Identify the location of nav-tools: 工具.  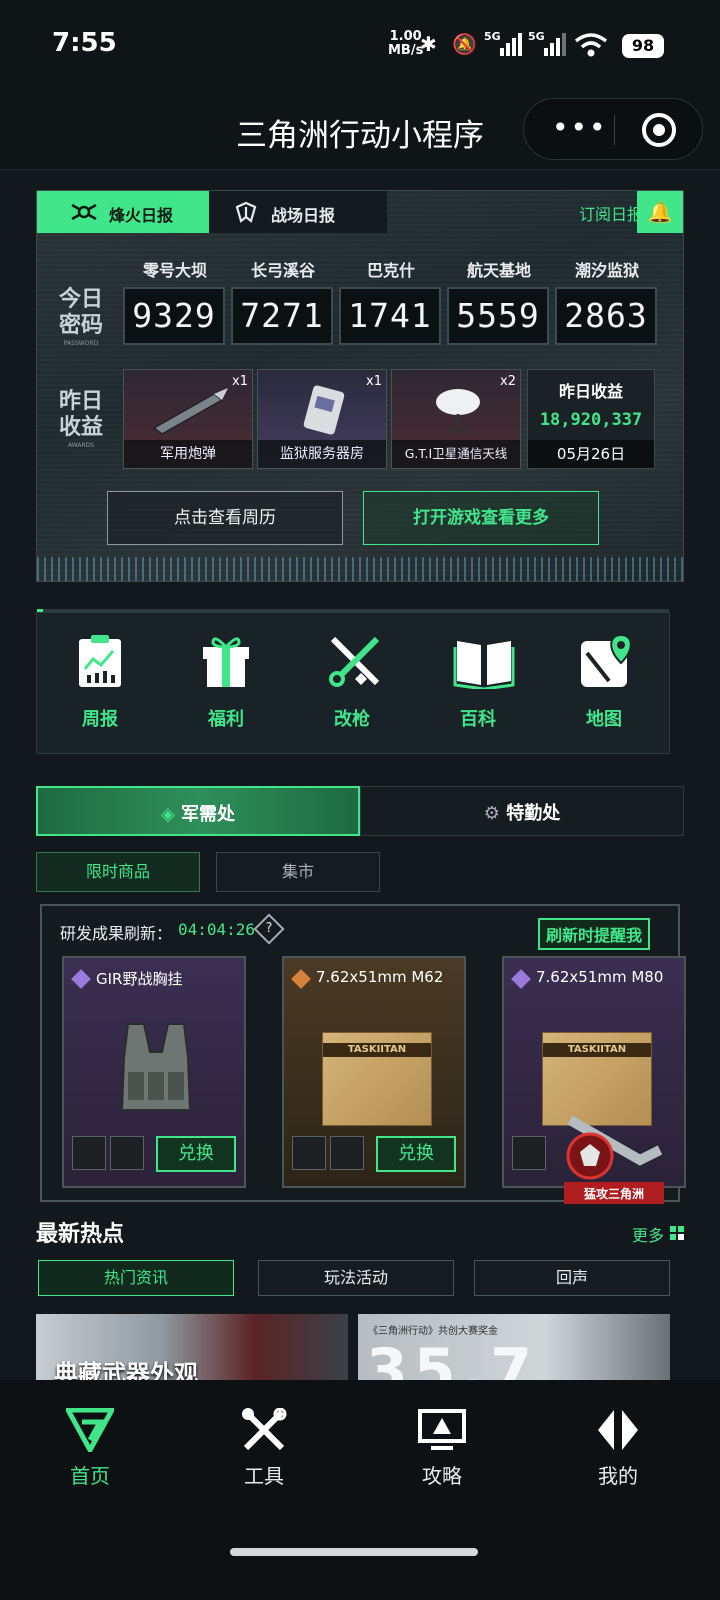
(264, 1444).